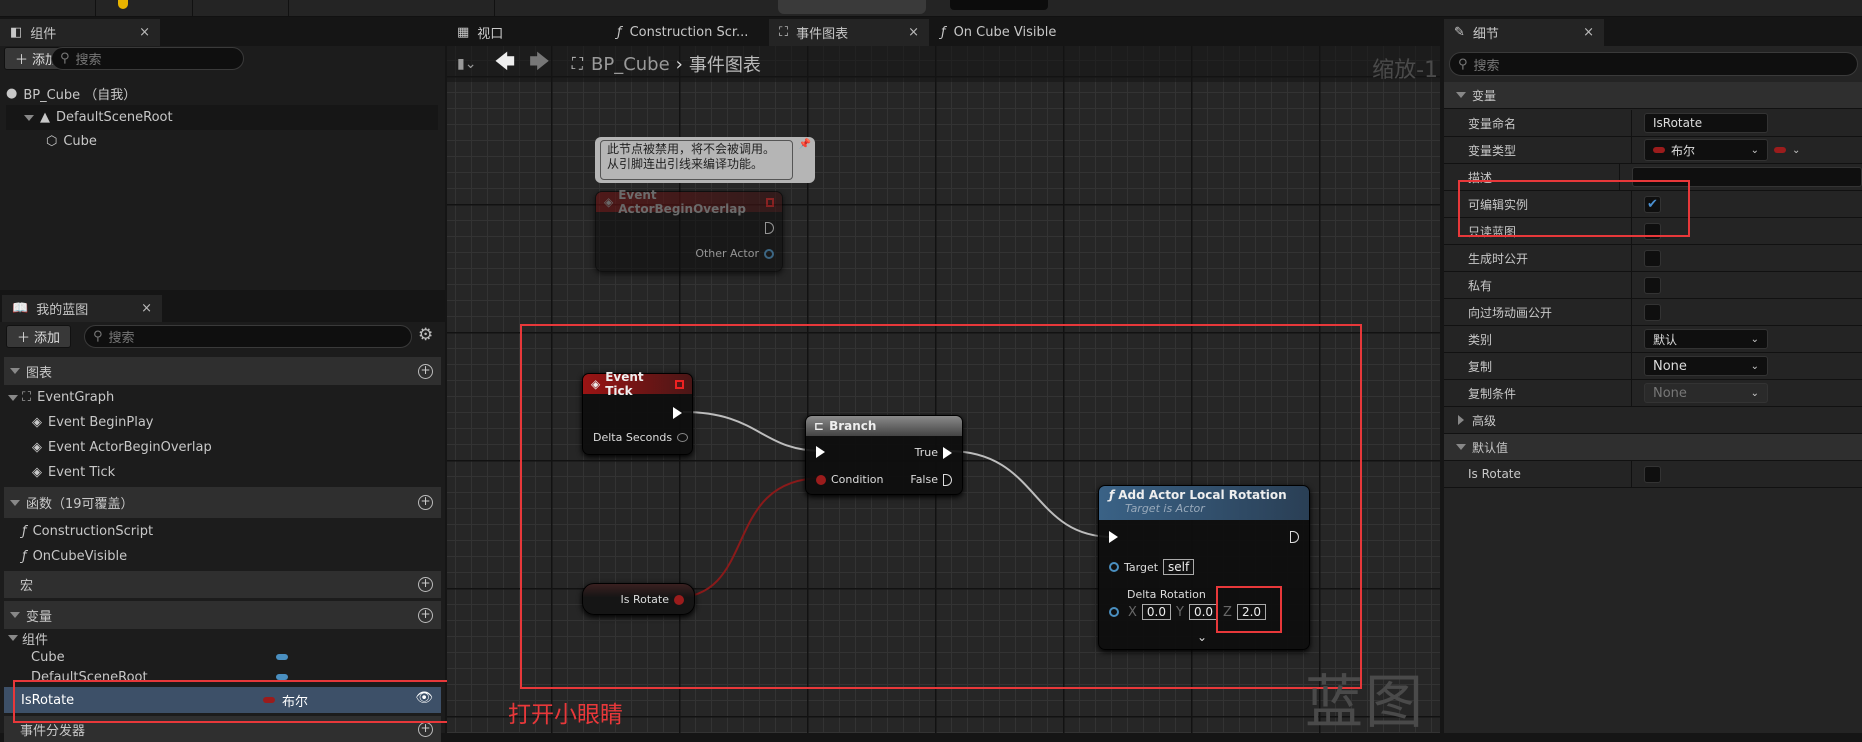 Image resolution: width=1862 pixels, height=742 pixels. I want to click on expose-on-spawn-checkbox, so click(1652, 258).